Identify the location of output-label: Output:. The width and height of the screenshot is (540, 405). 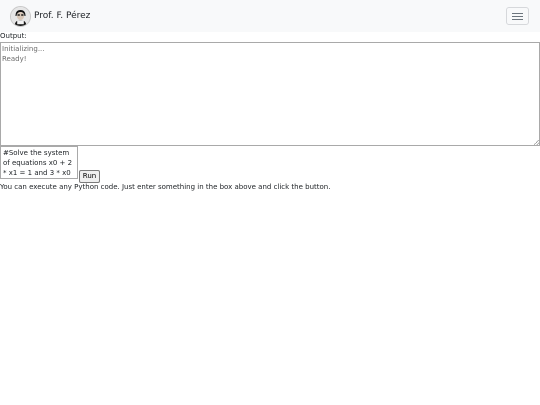
(13, 36).